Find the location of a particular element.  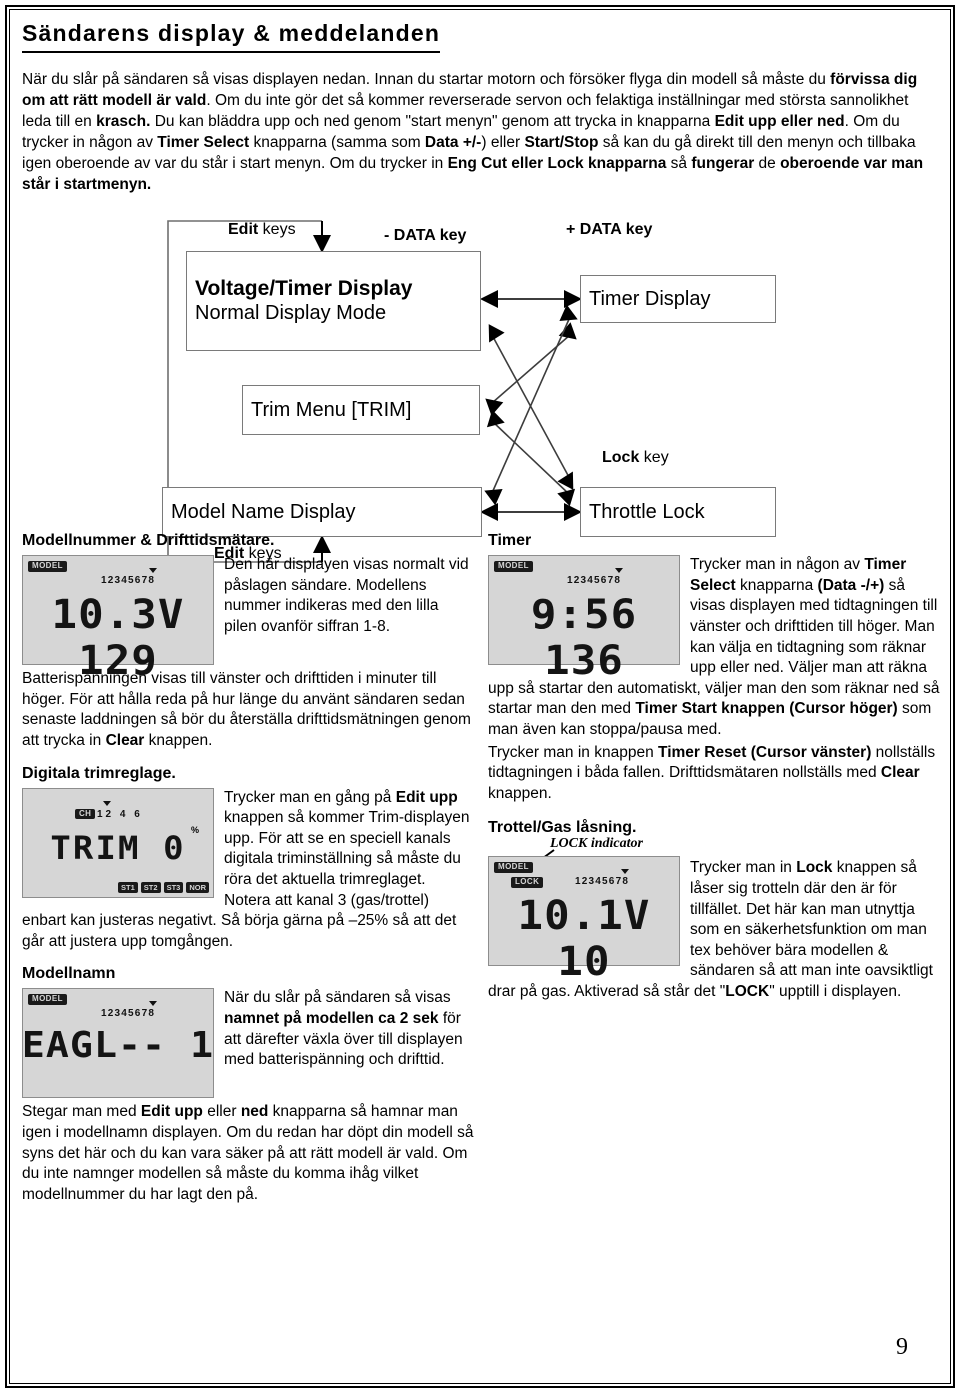

text-modelname-1: När du slår på sändaren så visas is located at coordinates (337, 998).